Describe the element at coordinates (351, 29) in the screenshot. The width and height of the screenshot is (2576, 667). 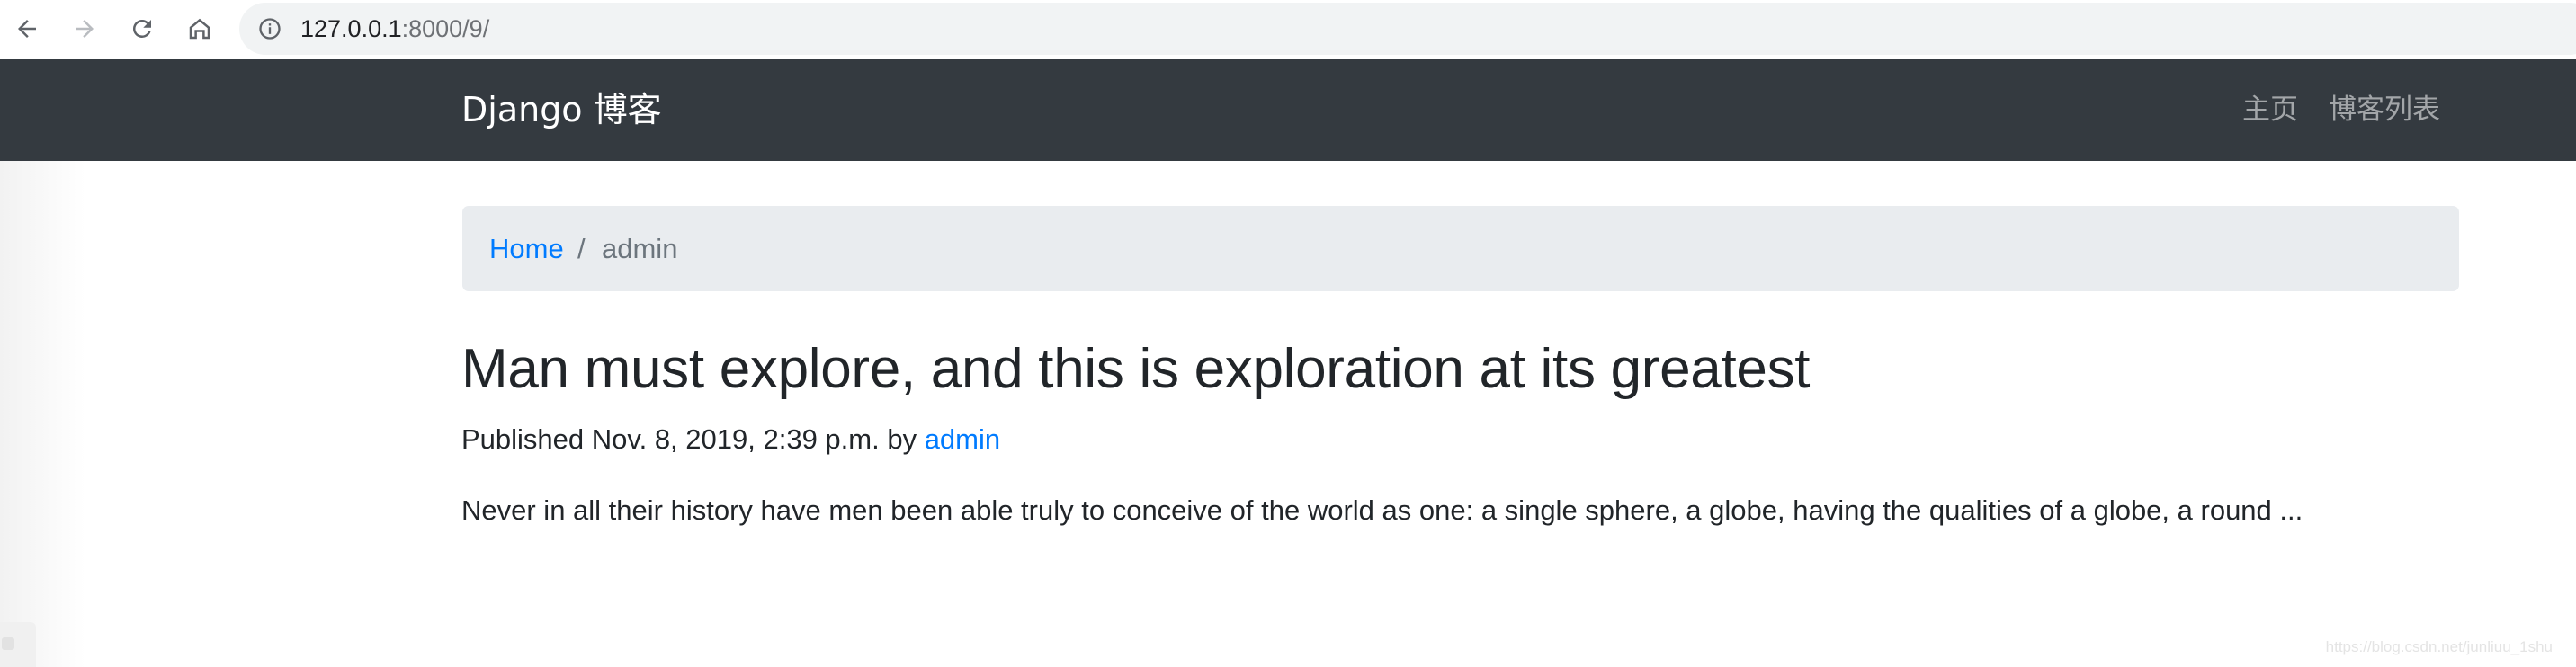
I see `url-host: 127.0.0.1` at that location.